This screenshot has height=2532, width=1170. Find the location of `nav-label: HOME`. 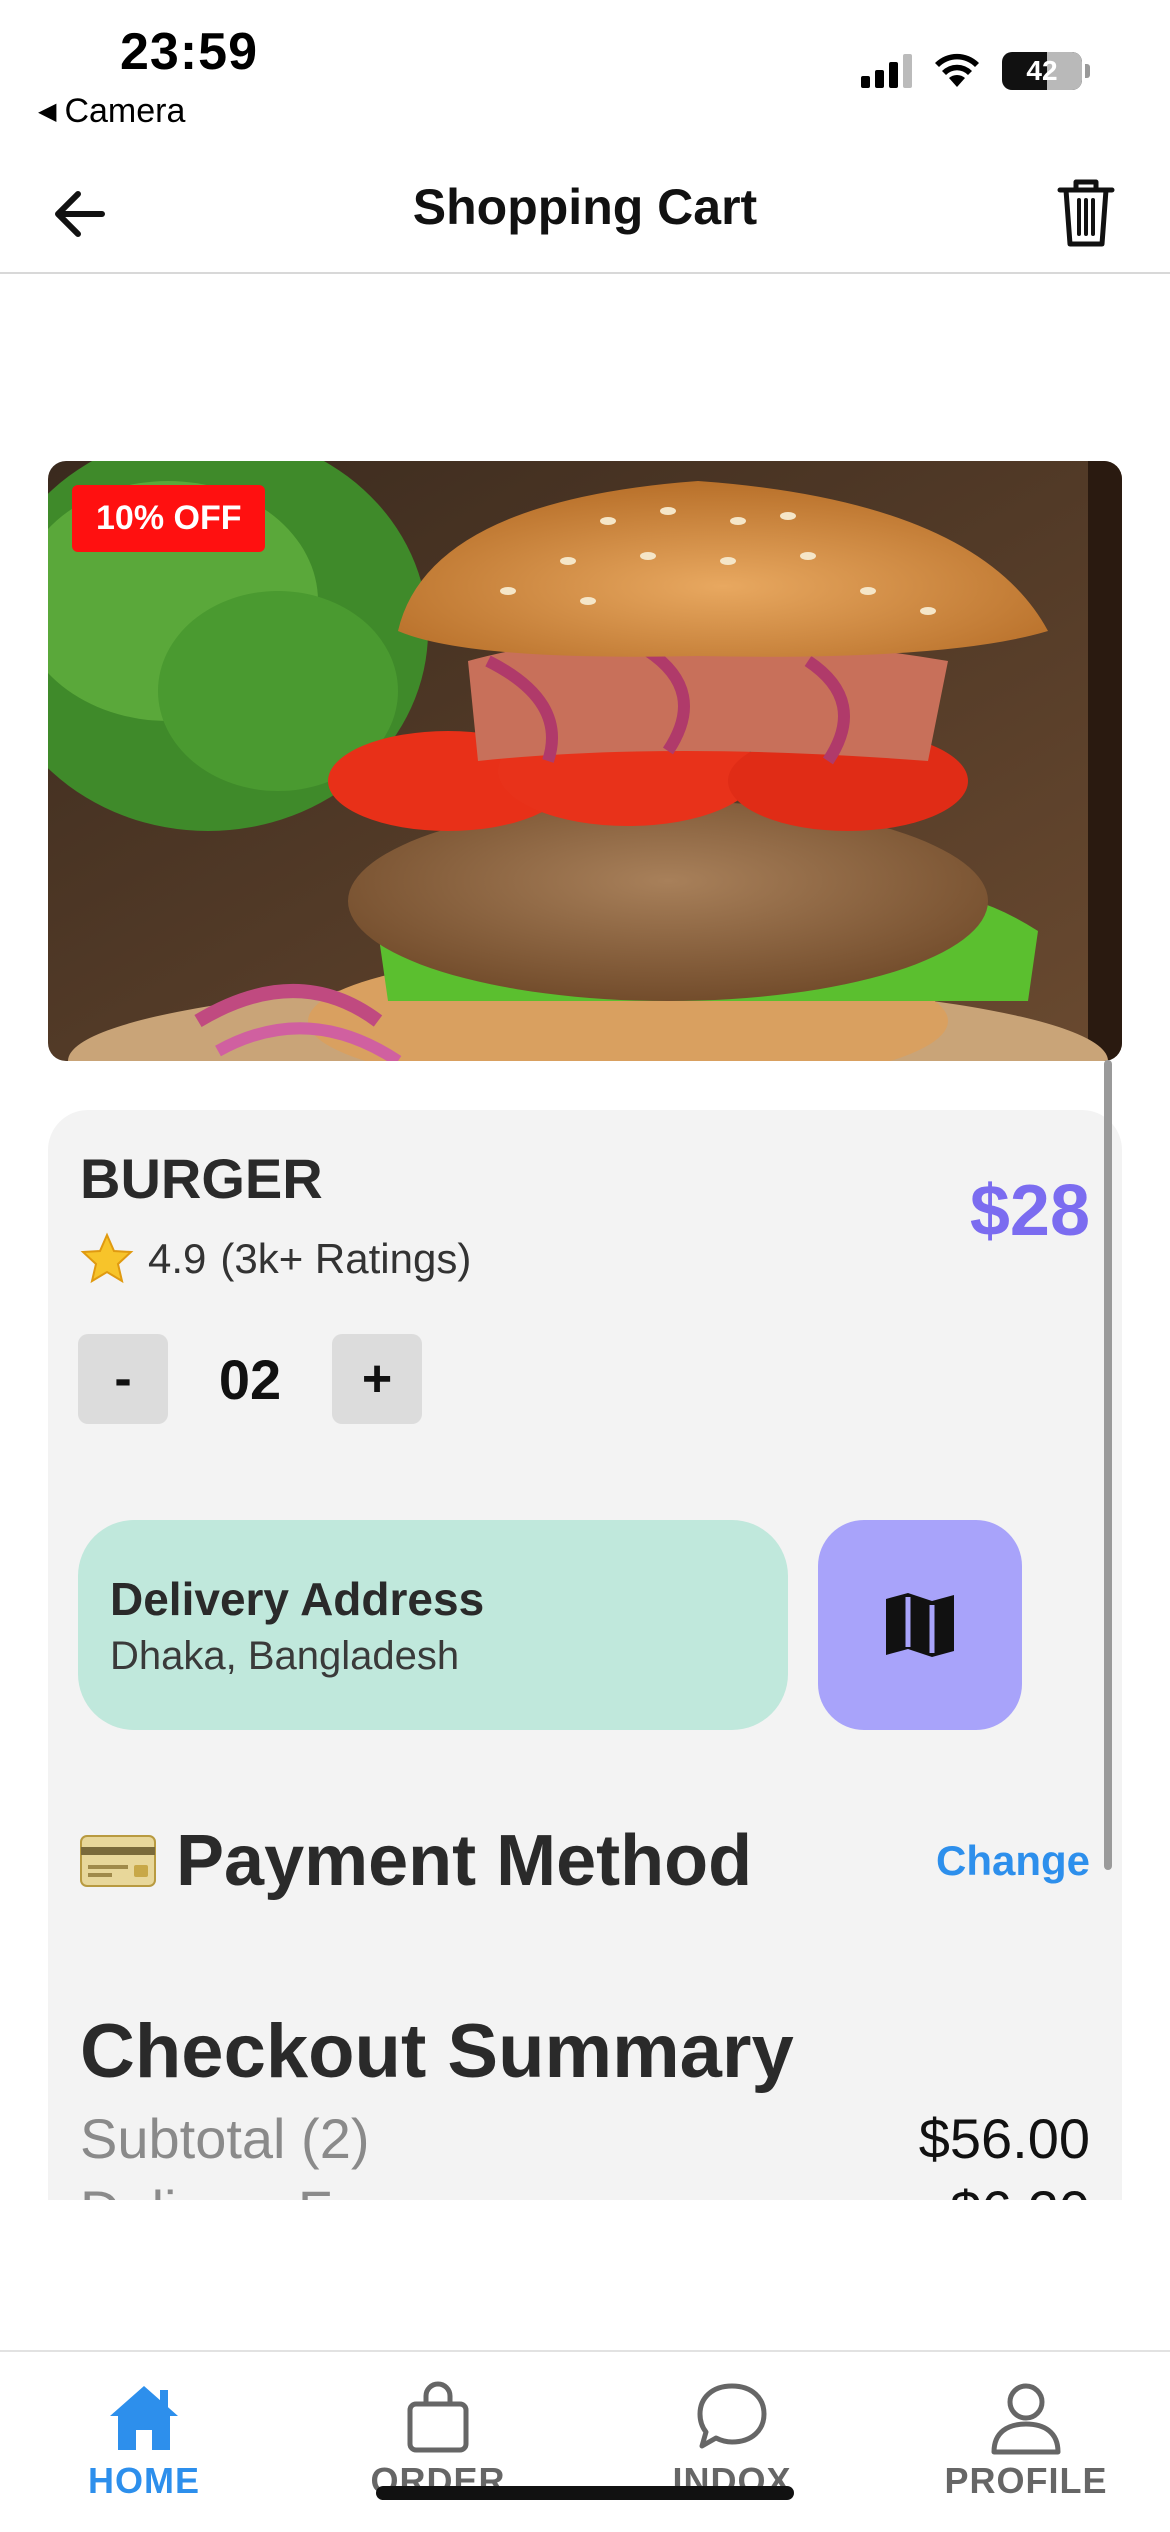

nav-label: HOME is located at coordinates (144, 2480).